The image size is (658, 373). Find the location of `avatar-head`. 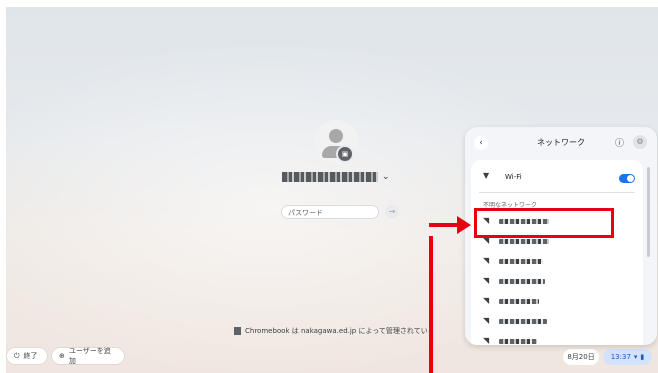

avatar-head is located at coordinates (336, 136).